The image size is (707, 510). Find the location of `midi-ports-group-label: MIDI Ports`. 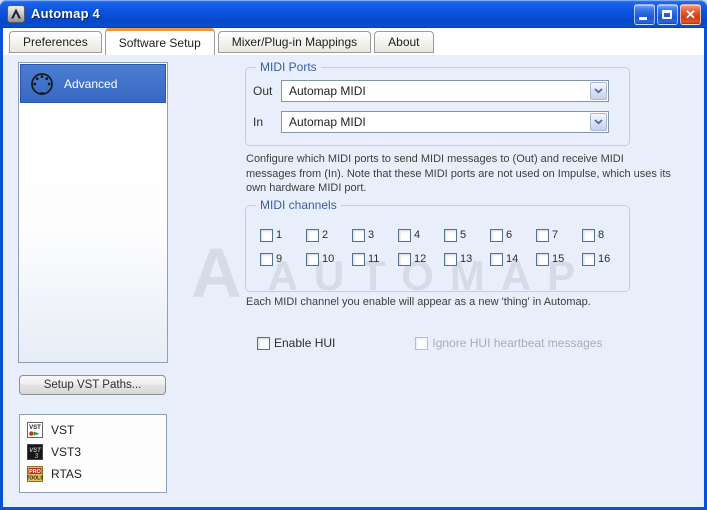

midi-ports-group-label: MIDI Ports is located at coordinates (288, 67).